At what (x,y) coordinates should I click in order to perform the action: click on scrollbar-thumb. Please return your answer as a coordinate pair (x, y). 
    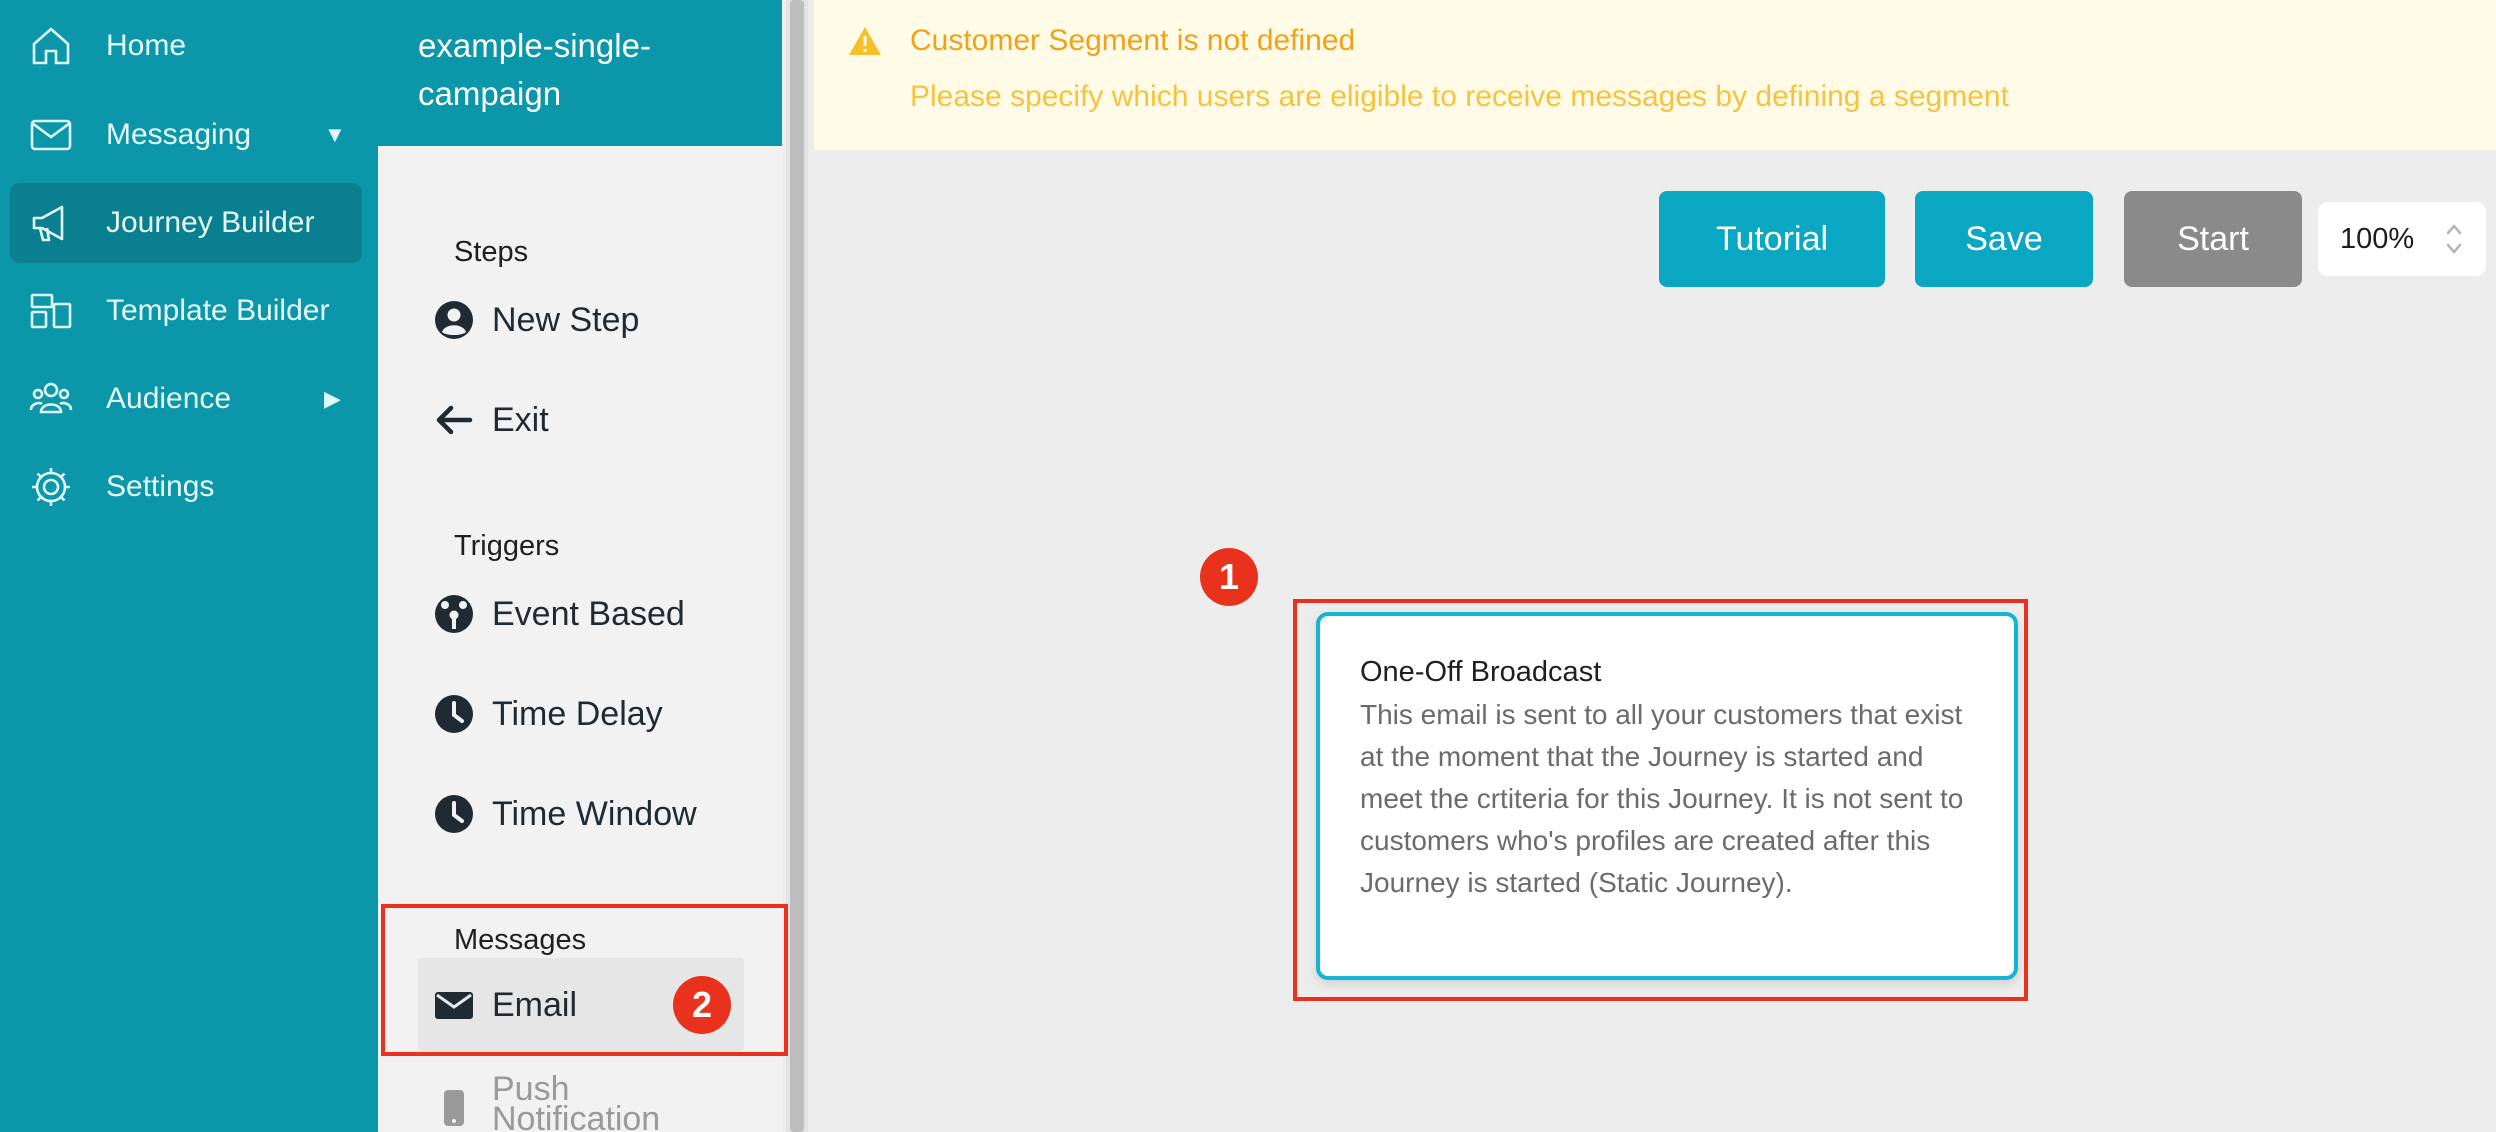
    Looking at the image, I should click on (797, 566).